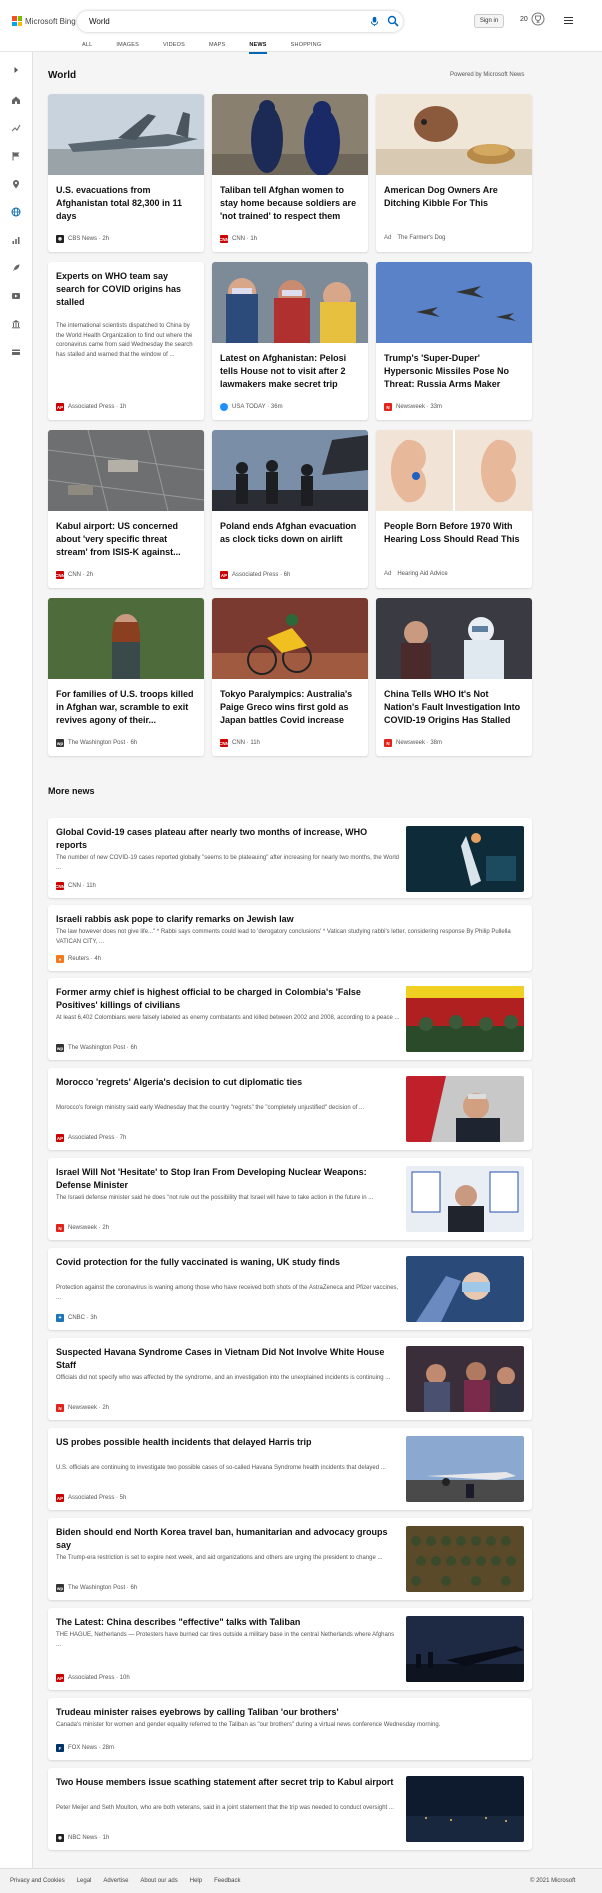  What do you see at coordinates (524, 19) in the screenshot?
I see `rewards-points: 20` at bounding box center [524, 19].